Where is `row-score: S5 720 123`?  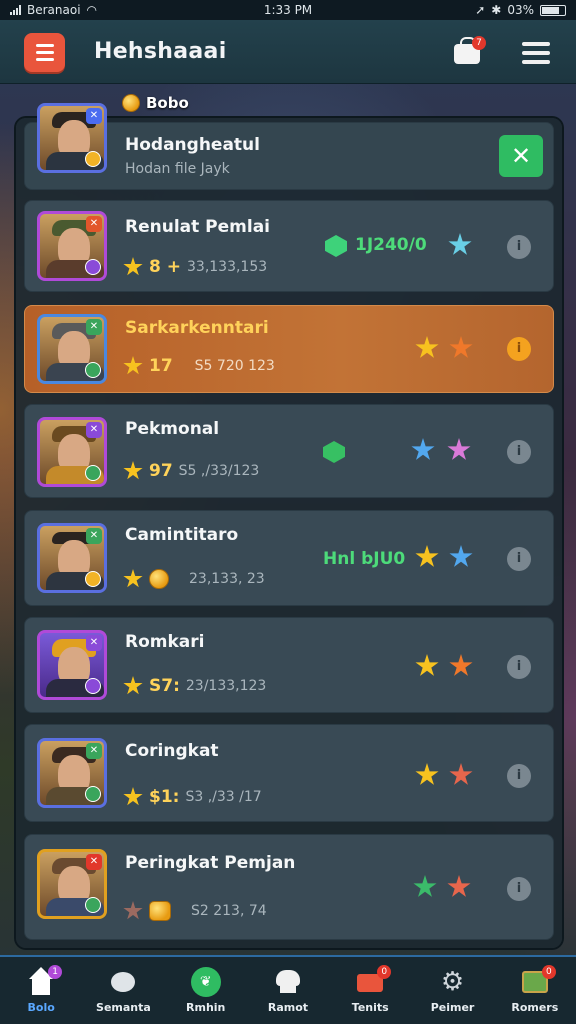
row-score: S5 720 123 is located at coordinates (234, 366).